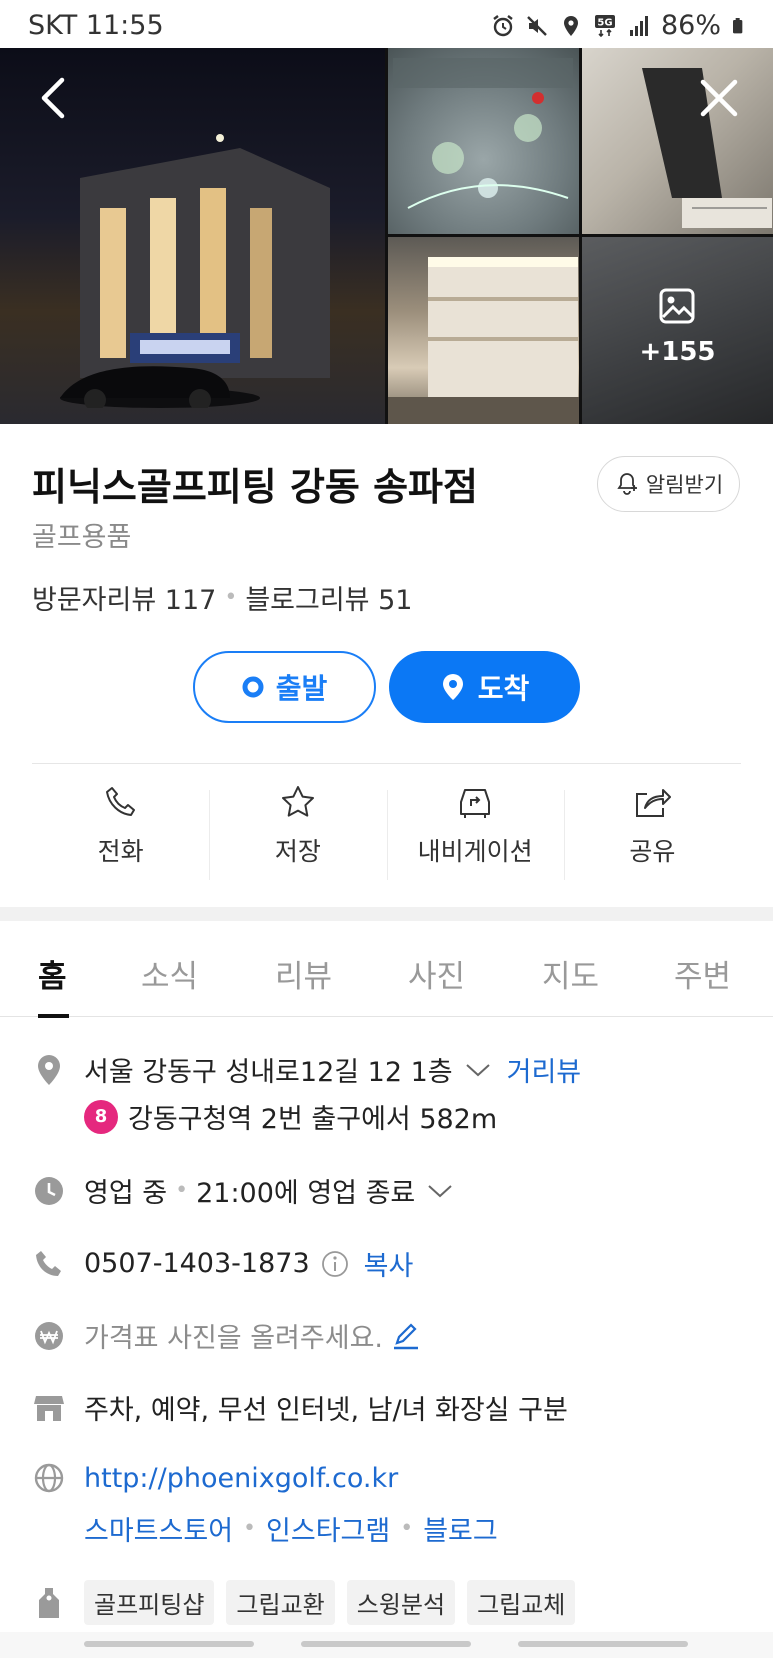 The image size is (773, 1658). What do you see at coordinates (303, 973) in the screenshot?
I see `tab-reviews: 리뷰` at bounding box center [303, 973].